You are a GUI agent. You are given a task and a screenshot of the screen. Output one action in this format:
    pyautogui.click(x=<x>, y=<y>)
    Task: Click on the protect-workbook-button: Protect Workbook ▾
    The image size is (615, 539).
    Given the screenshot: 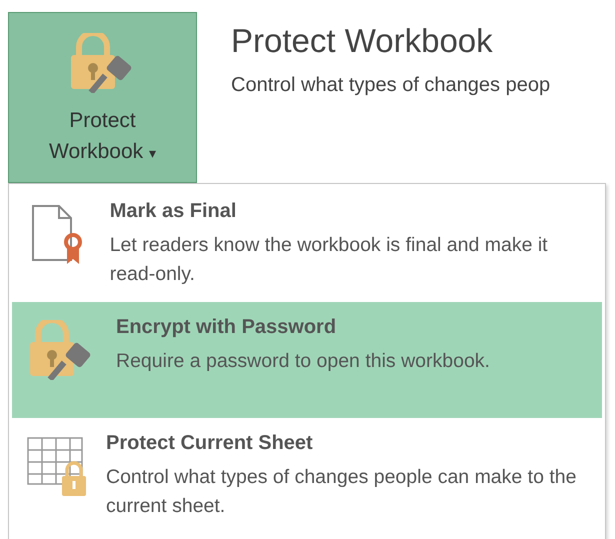 What is the action you would take?
    pyautogui.click(x=102, y=97)
    